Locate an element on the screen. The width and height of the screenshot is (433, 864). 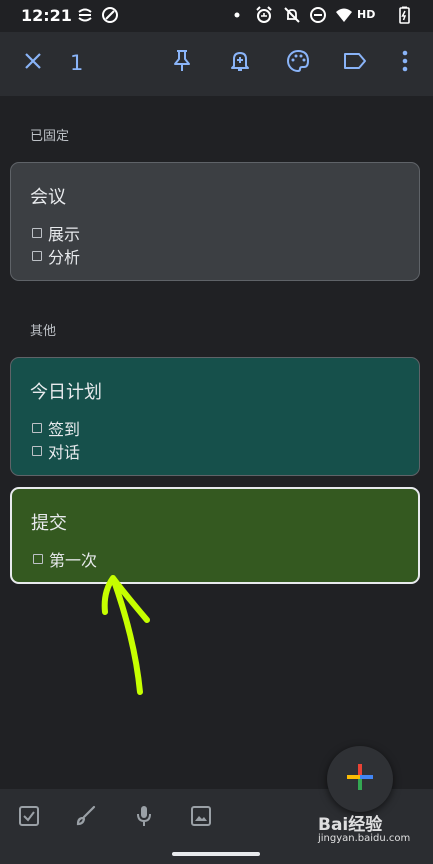
more-vert-icon is located at coordinates (405, 63).